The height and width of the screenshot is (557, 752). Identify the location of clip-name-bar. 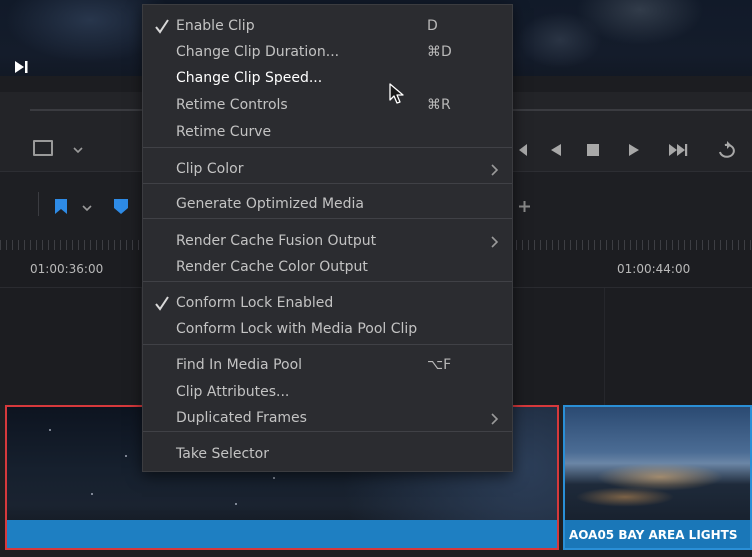
(282, 534).